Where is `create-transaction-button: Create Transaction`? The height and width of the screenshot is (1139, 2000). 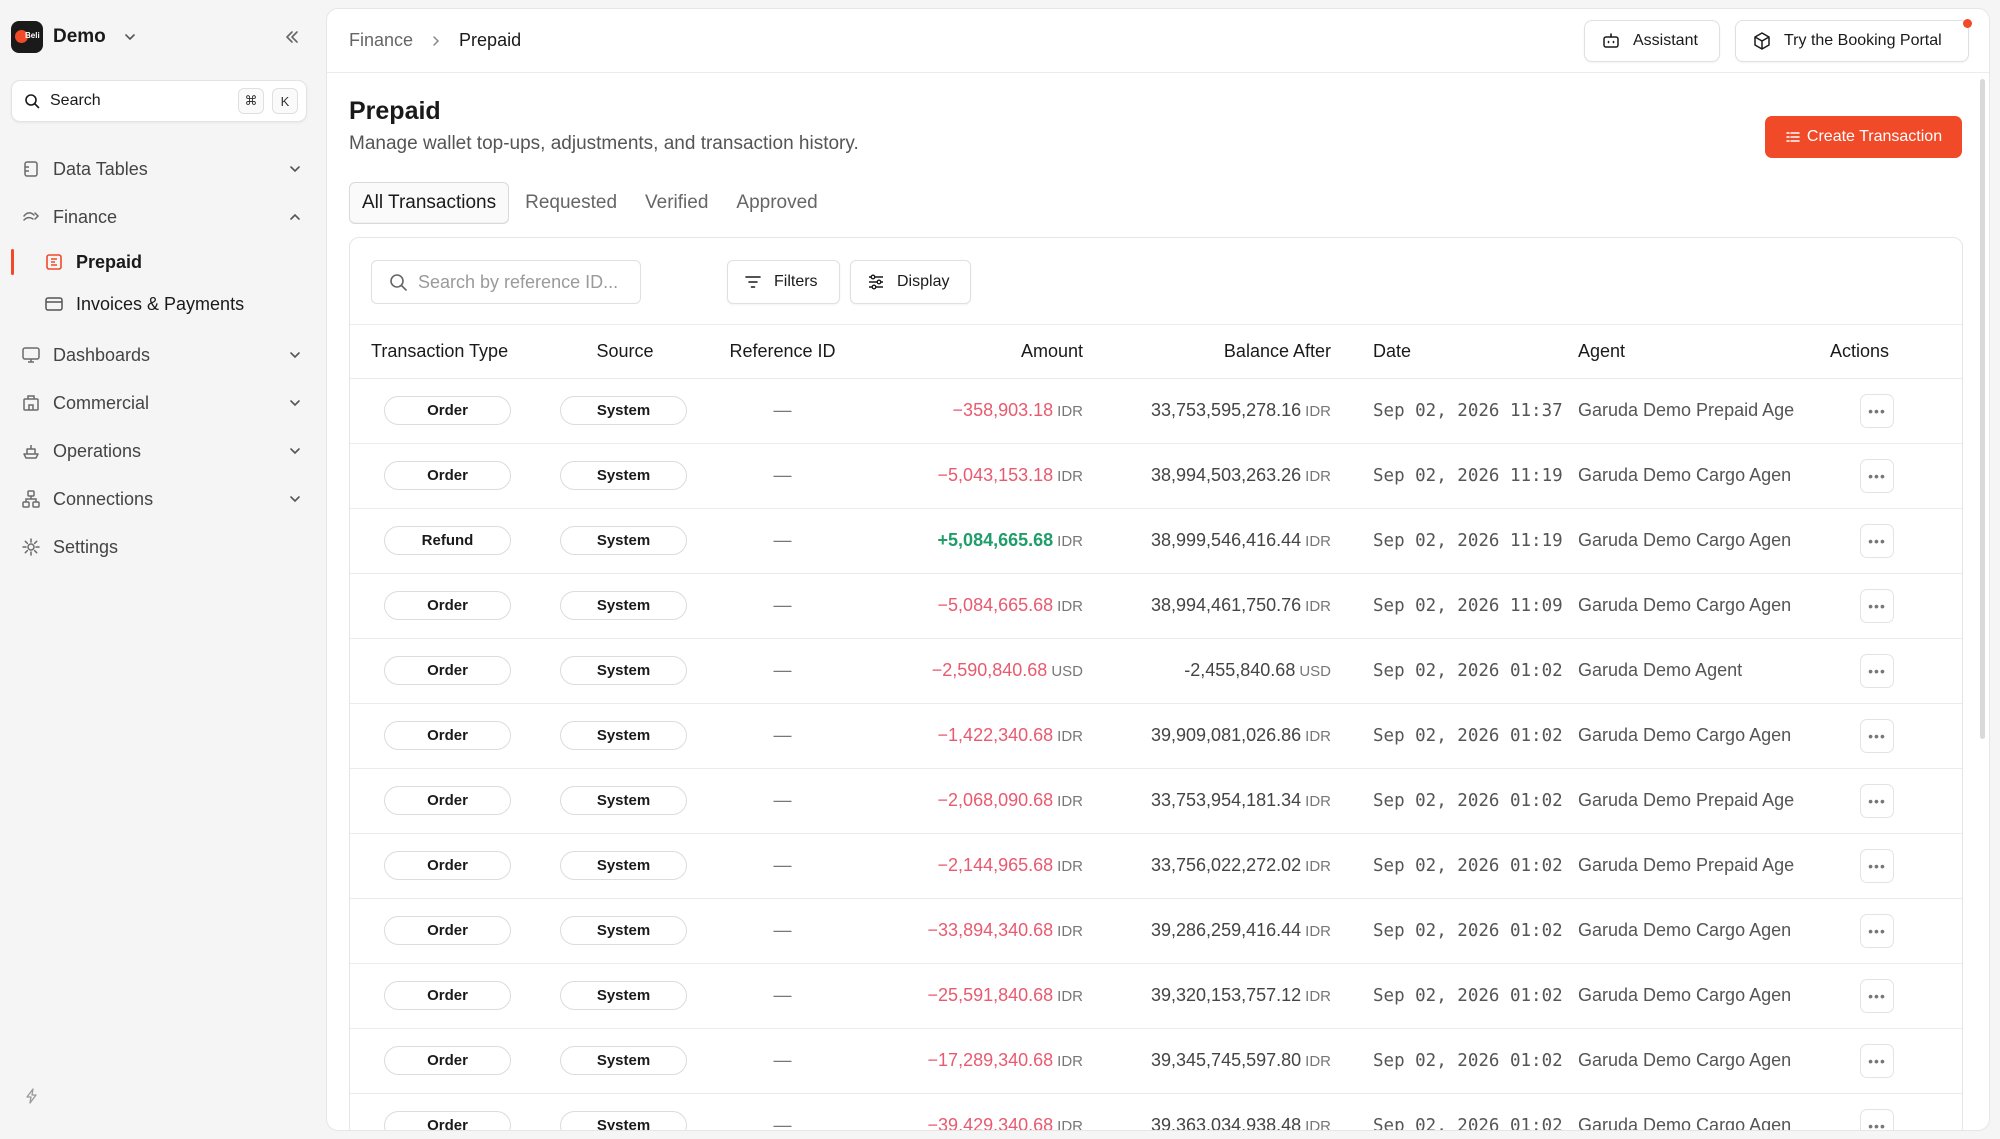 create-transaction-button: Create Transaction is located at coordinates (1863, 137).